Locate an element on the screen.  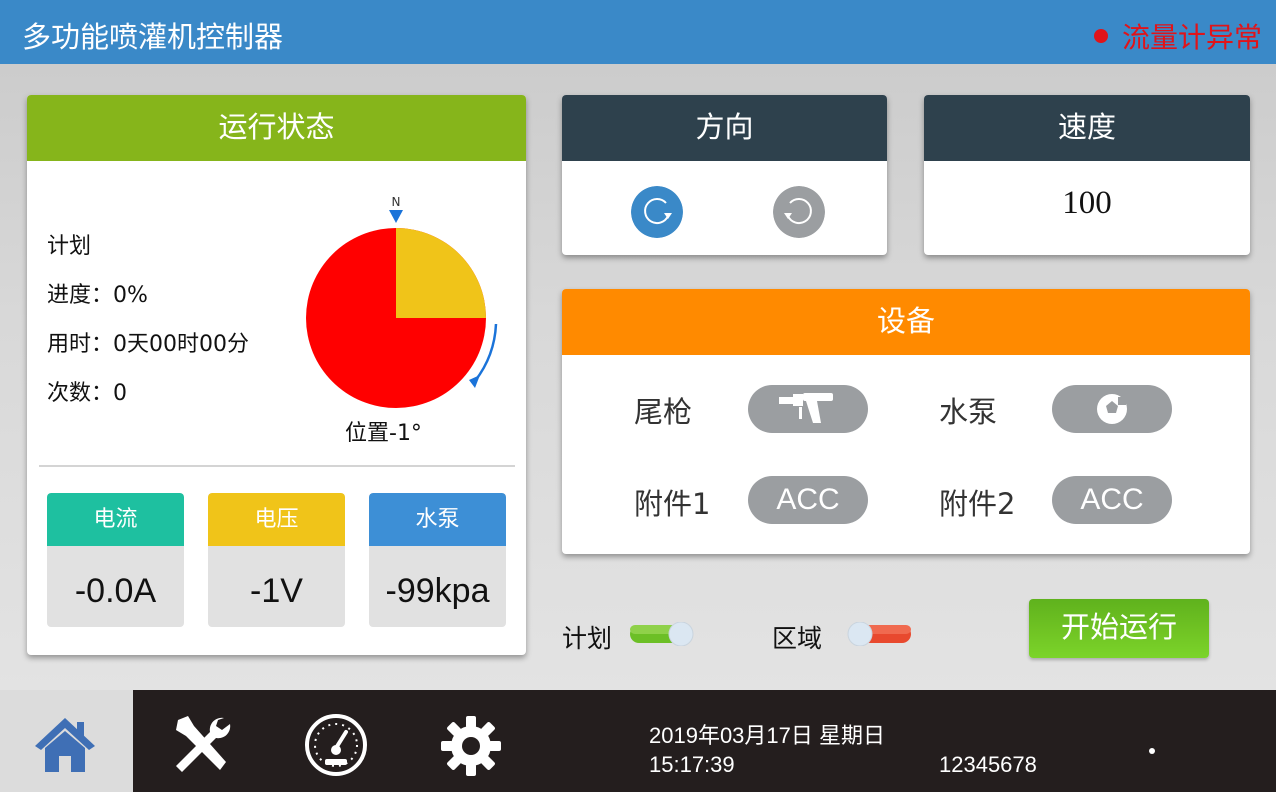
speed-panel-title: 速度 is located at coordinates (1087, 128).